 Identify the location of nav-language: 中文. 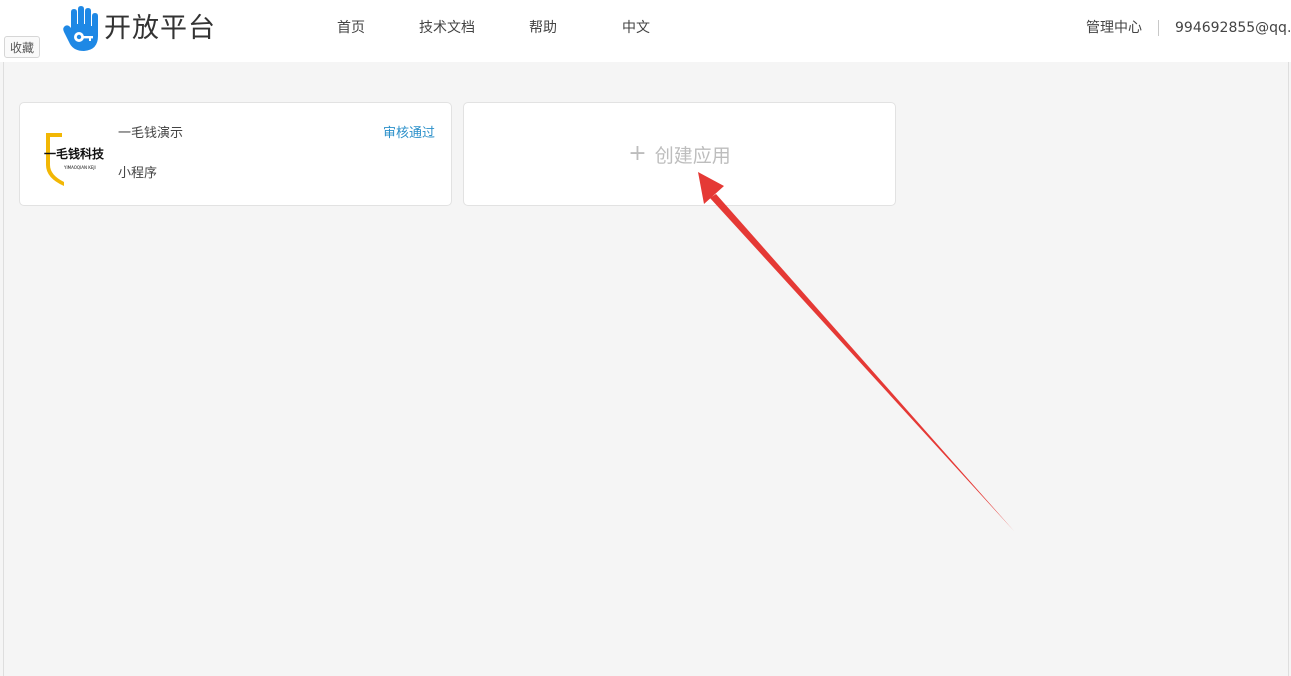
(636, 28).